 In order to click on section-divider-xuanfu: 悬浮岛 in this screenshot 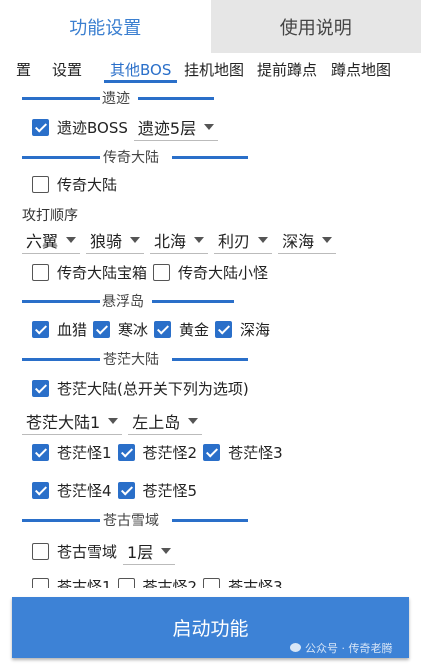, I will do `click(135, 301)`.